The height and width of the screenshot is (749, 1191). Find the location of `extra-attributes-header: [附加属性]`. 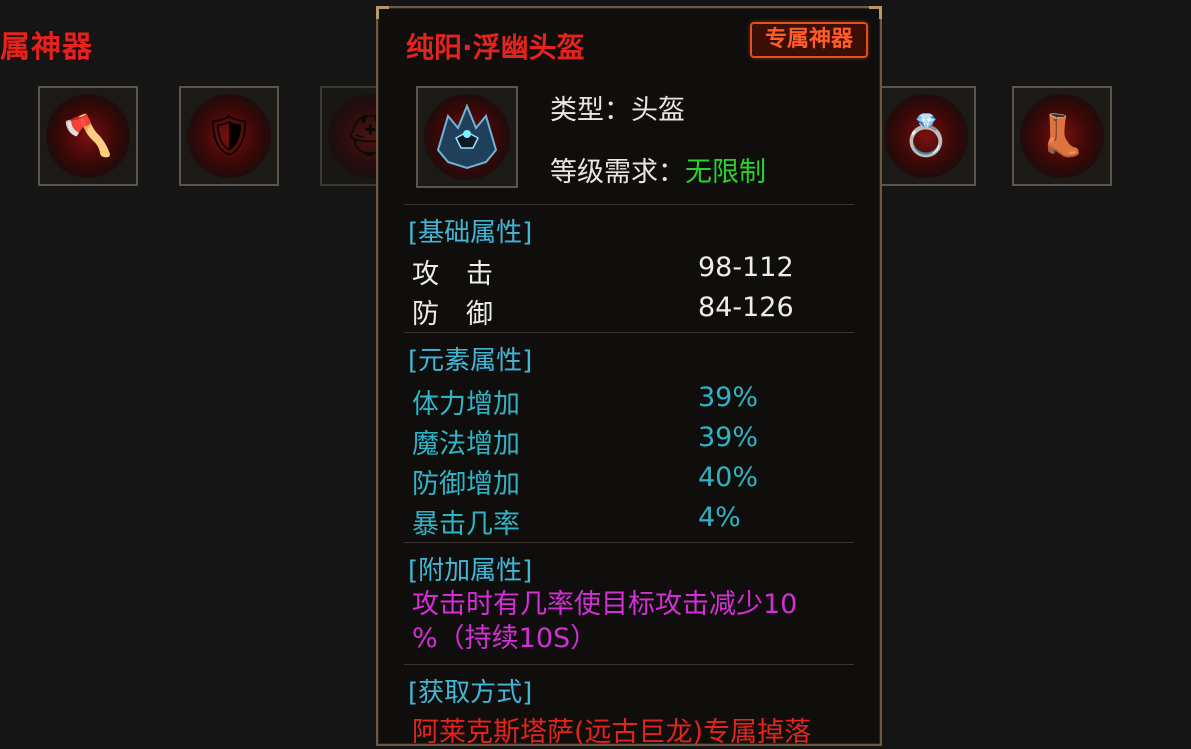

extra-attributes-header: [附加属性] is located at coordinates (470, 571).